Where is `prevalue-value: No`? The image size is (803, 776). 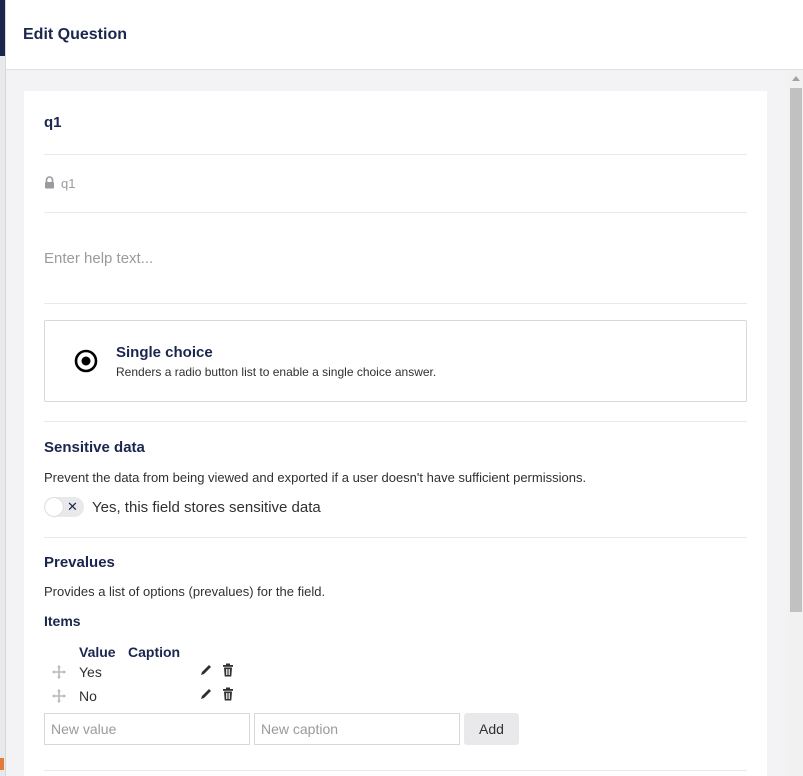
prevalue-value: No is located at coordinates (88, 696).